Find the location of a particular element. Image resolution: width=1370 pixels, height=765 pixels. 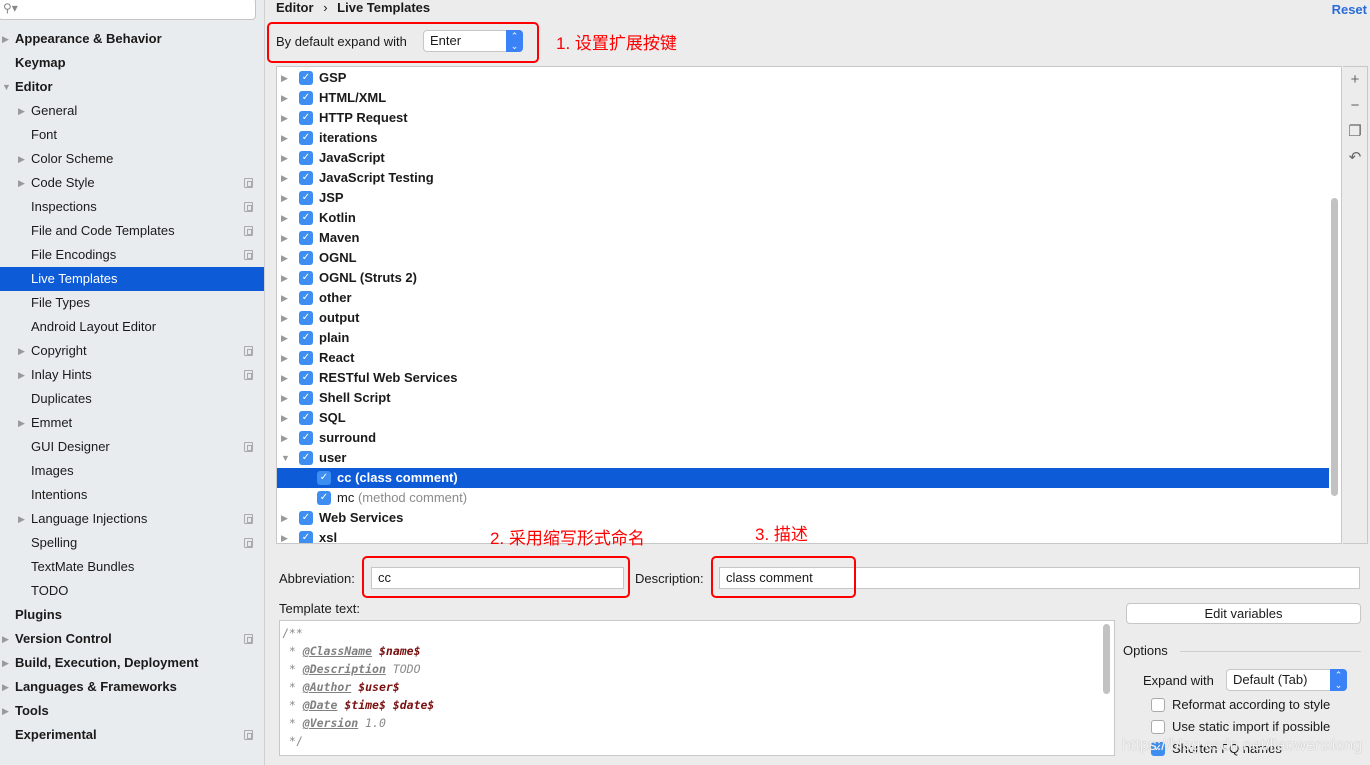

tree-row: ▶ ✓ surround is located at coordinates (803, 438).